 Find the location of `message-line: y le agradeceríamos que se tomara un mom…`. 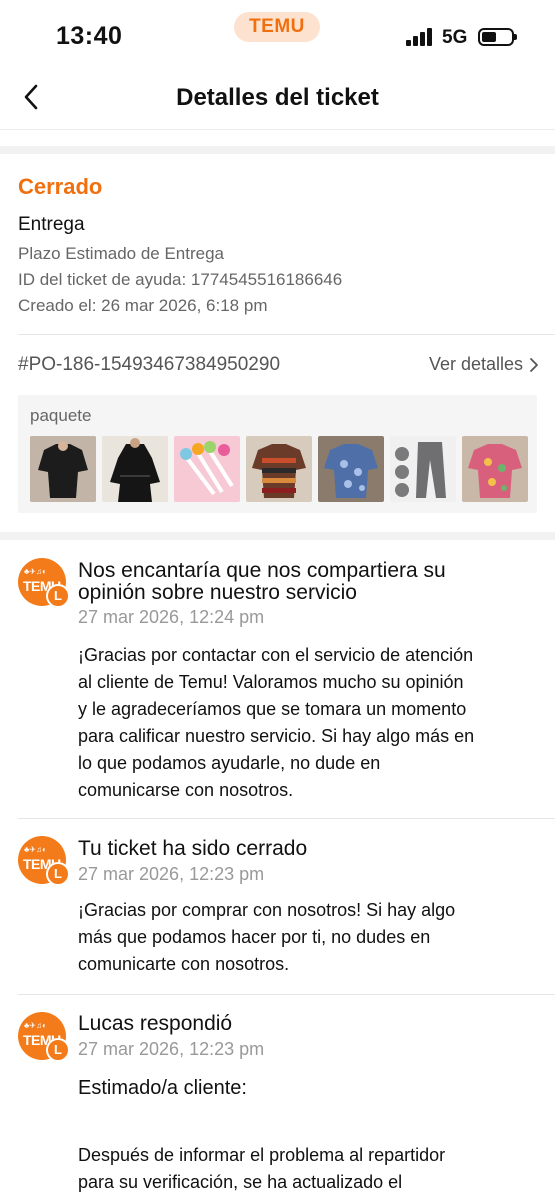

message-line: y le agradeceríamos que se tomara un mom… is located at coordinates (272, 709).